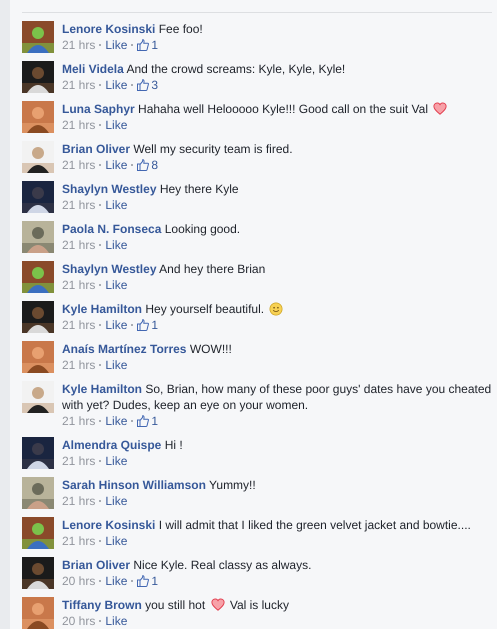  I want to click on author-link: Almendra Quispe, so click(112, 445).